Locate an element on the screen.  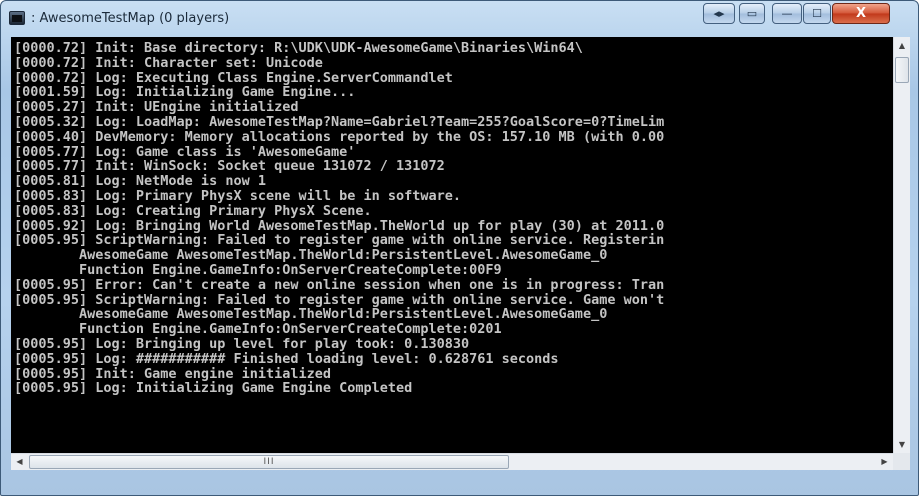
vertical-scroll-thumb is located at coordinates (902, 70).